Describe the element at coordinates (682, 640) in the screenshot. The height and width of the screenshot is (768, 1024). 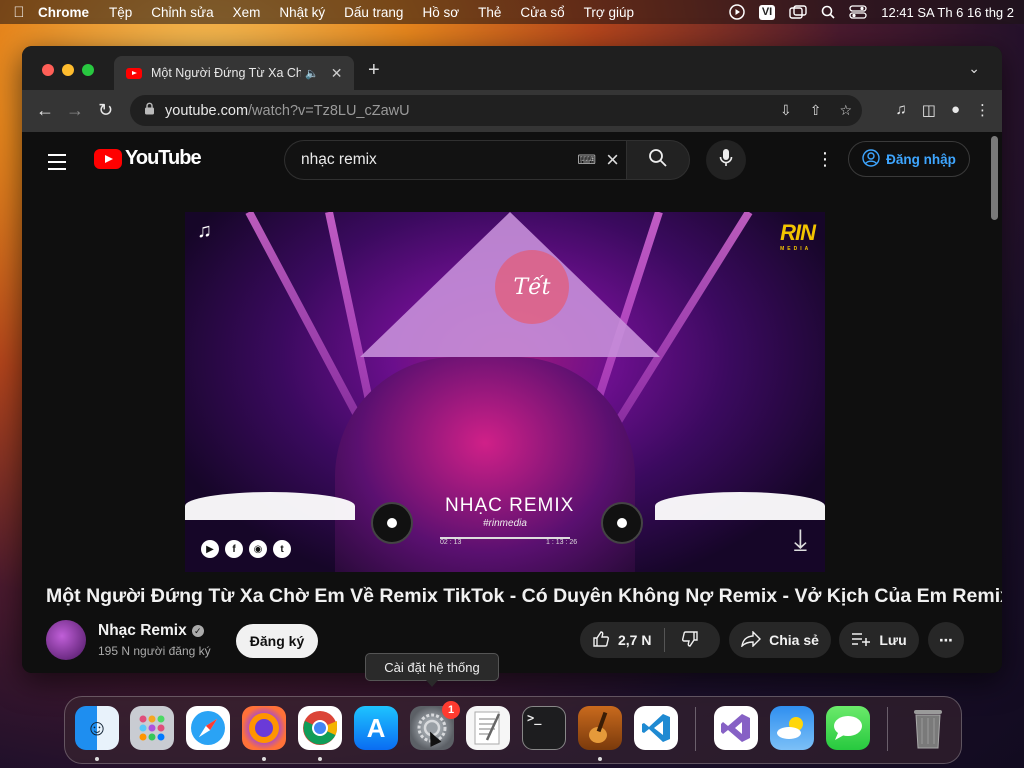
I see `dislike-button` at that location.